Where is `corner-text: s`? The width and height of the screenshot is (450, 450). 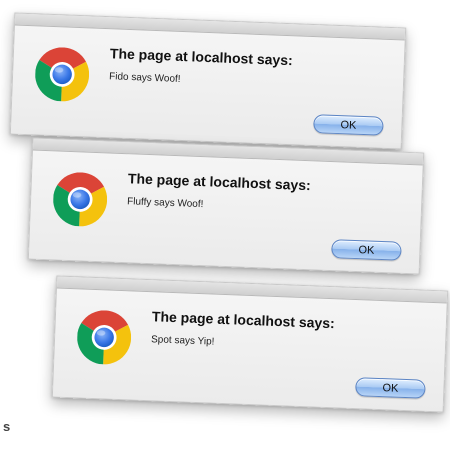
corner-text: s is located at coordinates (7, 426).